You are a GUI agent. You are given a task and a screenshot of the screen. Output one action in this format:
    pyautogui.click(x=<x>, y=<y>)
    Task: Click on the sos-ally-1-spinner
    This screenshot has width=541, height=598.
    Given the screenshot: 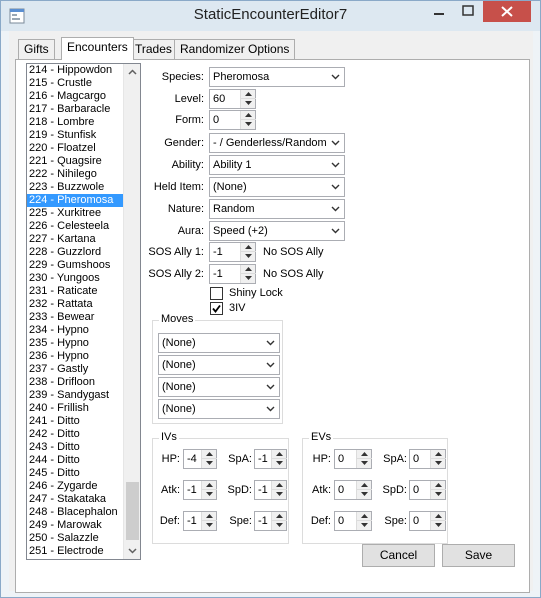 What is the action you would take?
    pyautogui.click(x=248, y=252)
    